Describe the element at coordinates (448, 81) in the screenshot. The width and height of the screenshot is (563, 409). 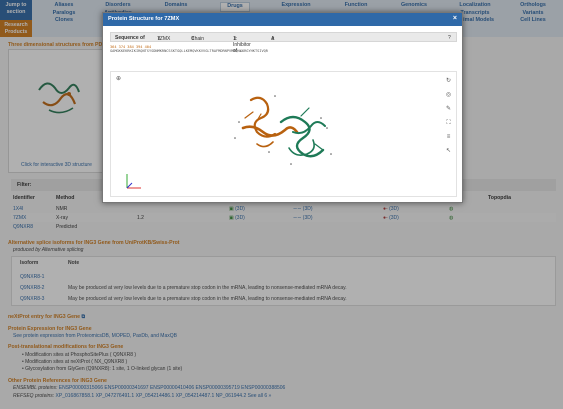
I see `refresh-icon: ↻` at that location.